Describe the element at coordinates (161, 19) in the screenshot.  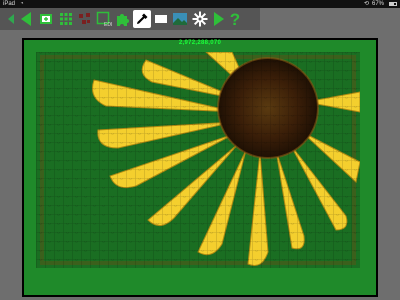
I see `background-color-icon` at that location.